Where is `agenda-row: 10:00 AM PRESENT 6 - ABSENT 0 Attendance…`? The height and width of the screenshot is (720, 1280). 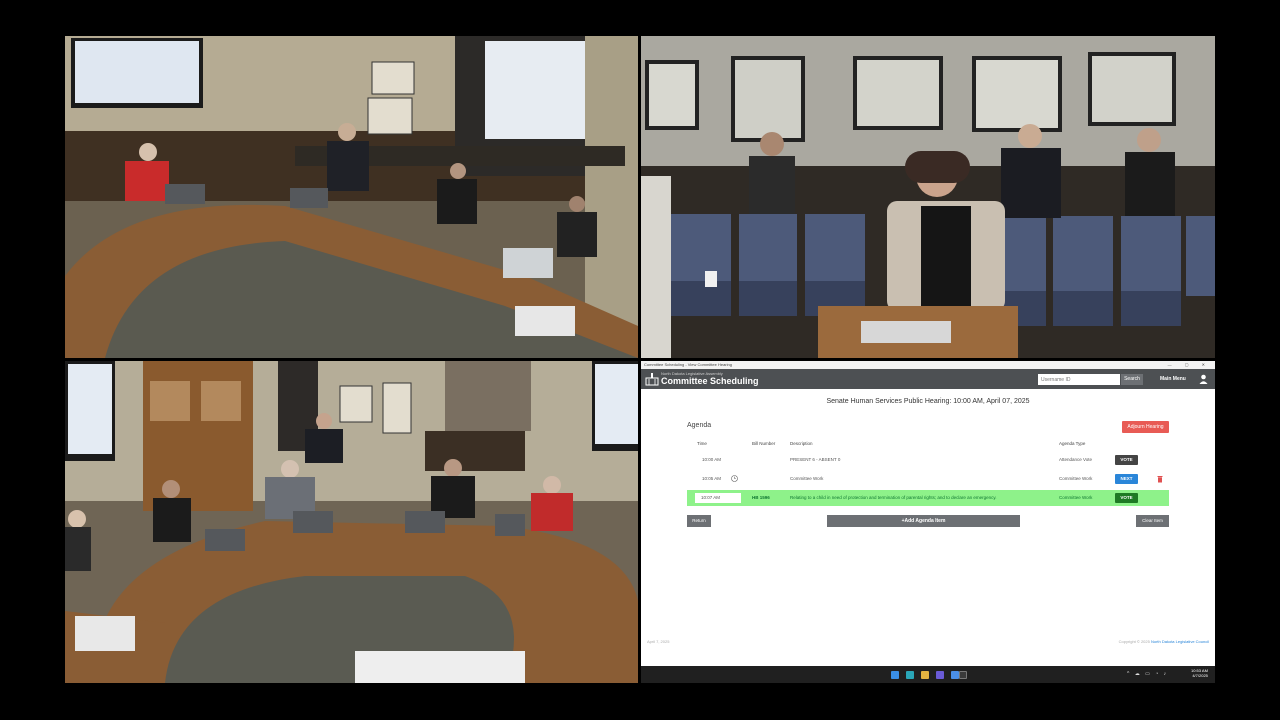 agenda-row: 10:00 AM PRESENT 6 - ABSENT 0 Attendance… is located at coordinates (928, 460).